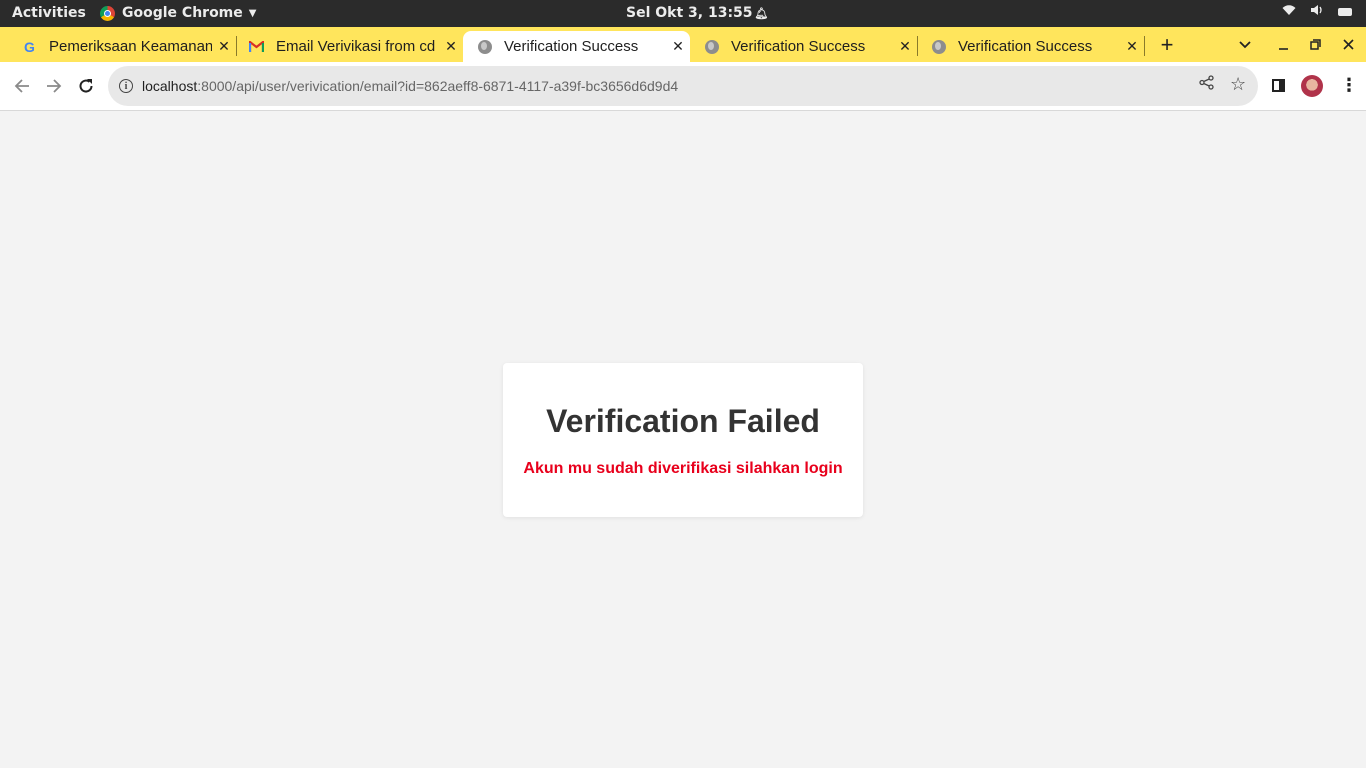 This screenshot has width=1366, height=768. What do you see at coordinates (1238, 84) in the screenshot?
I see `bookmark-star-icon: ☆` at bounding box center [1238, 84].